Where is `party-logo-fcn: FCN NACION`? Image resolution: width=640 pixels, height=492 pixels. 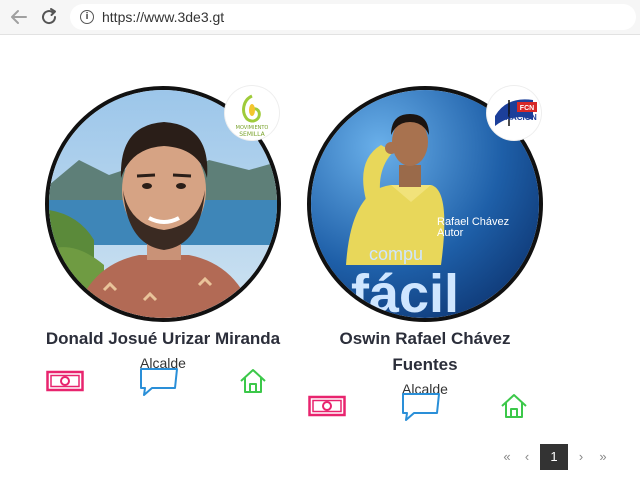
party-logo-fcn: FCN NACION is located at coordinates (514, 113).